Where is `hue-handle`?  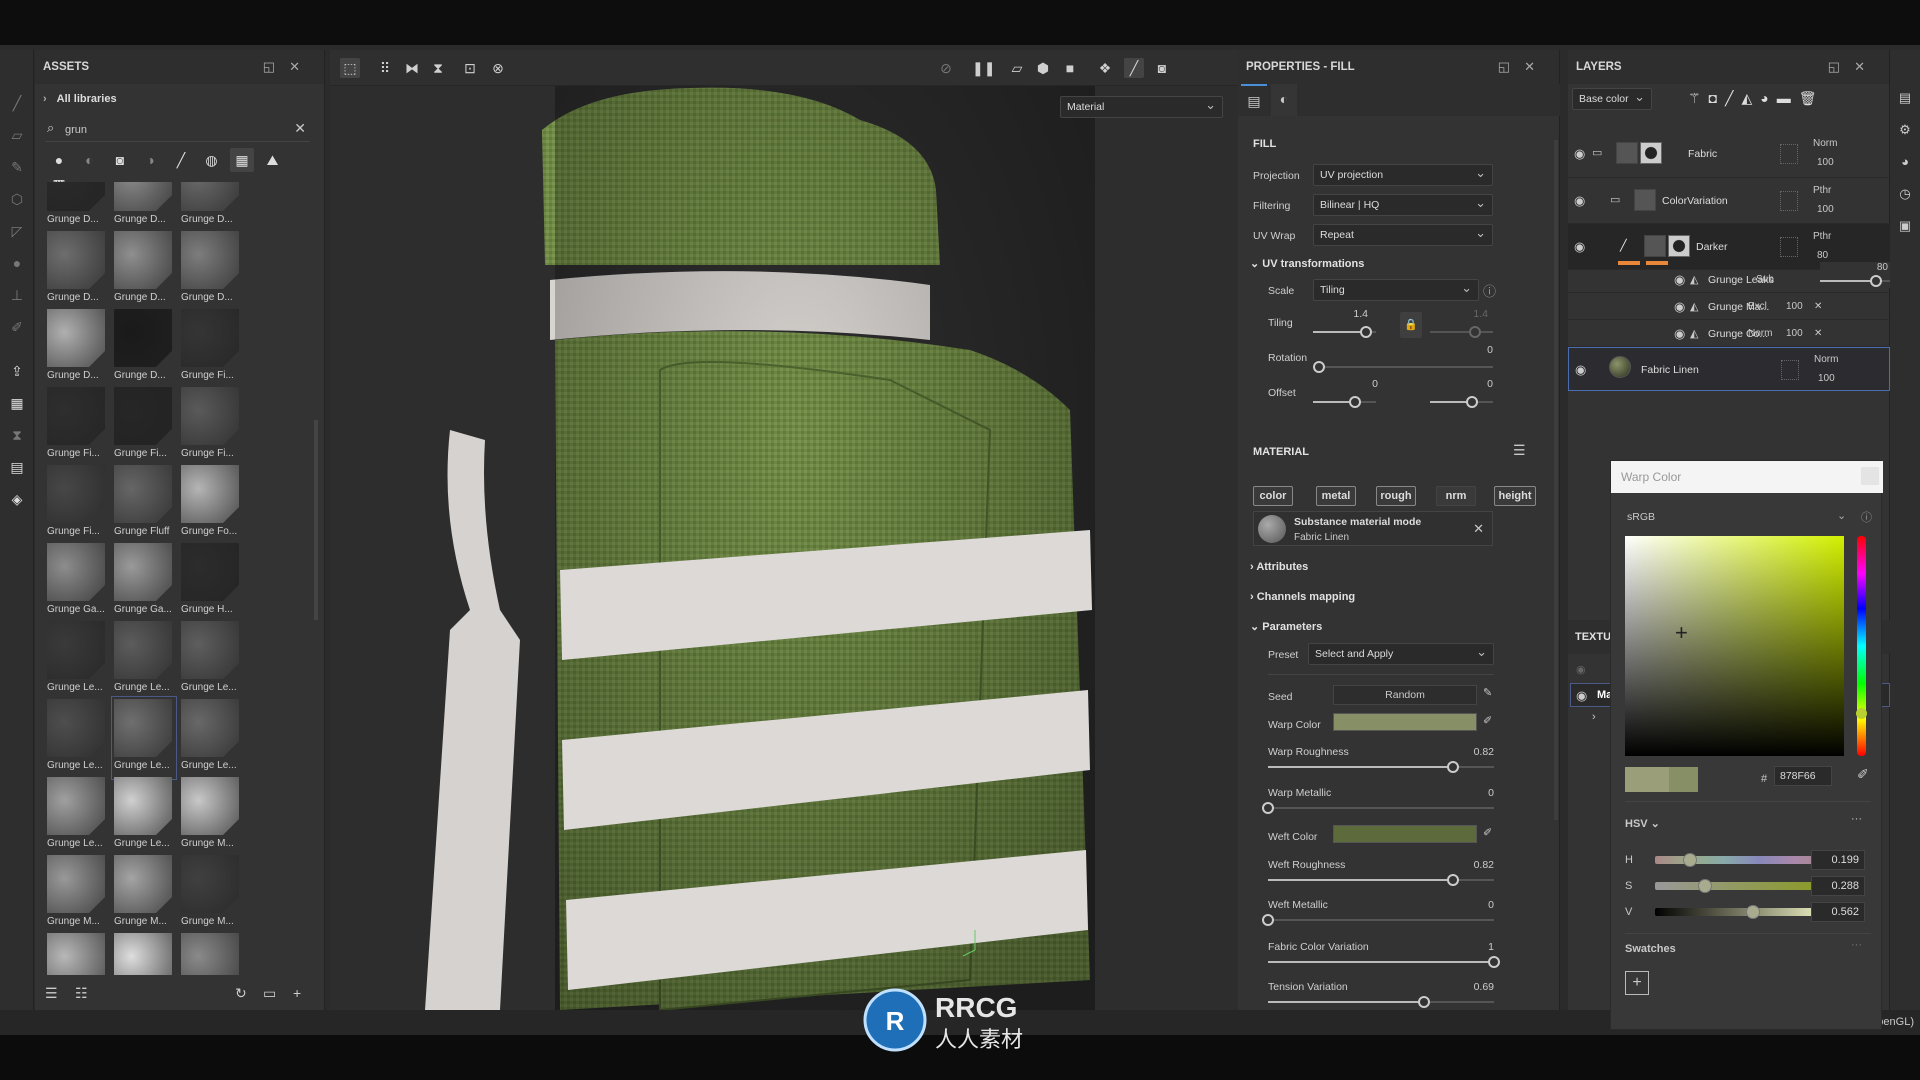
hue-handle is located at coordinates (1861, 713).